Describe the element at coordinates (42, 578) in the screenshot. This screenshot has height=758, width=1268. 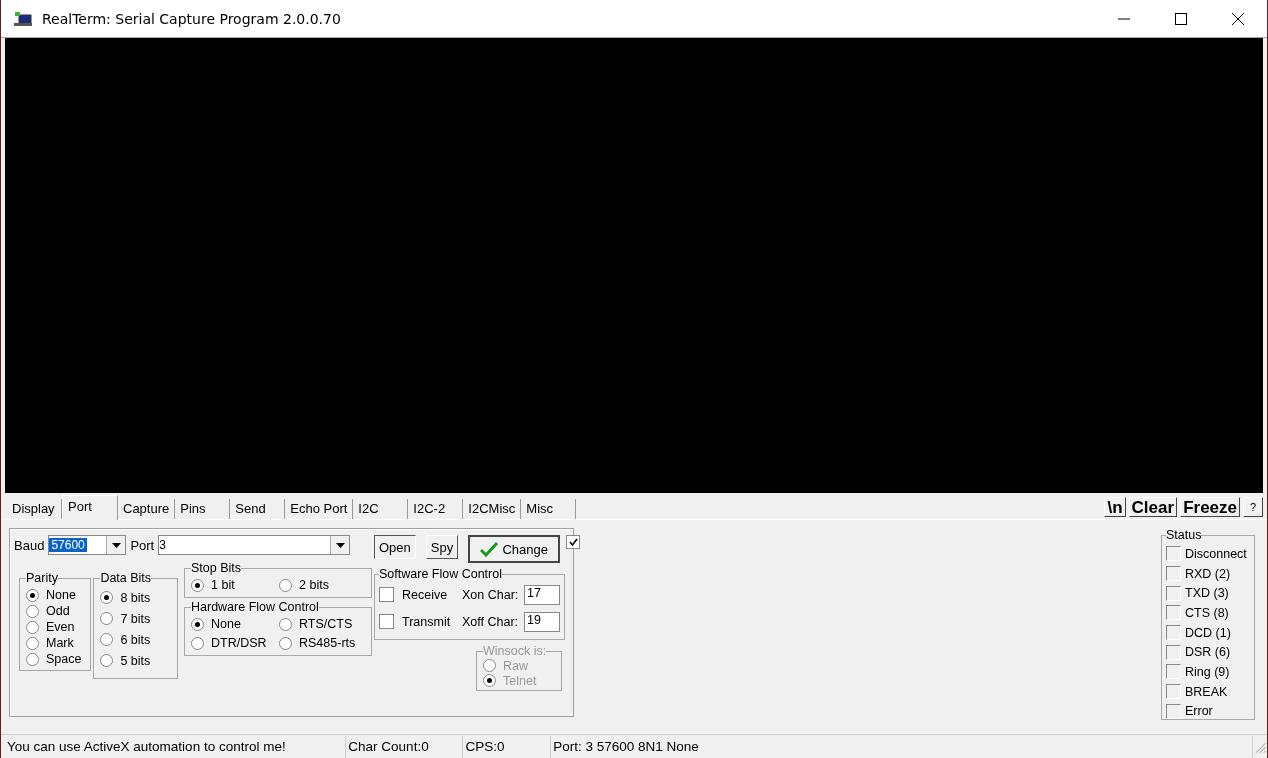
I see `group-title: Parity` at that location.